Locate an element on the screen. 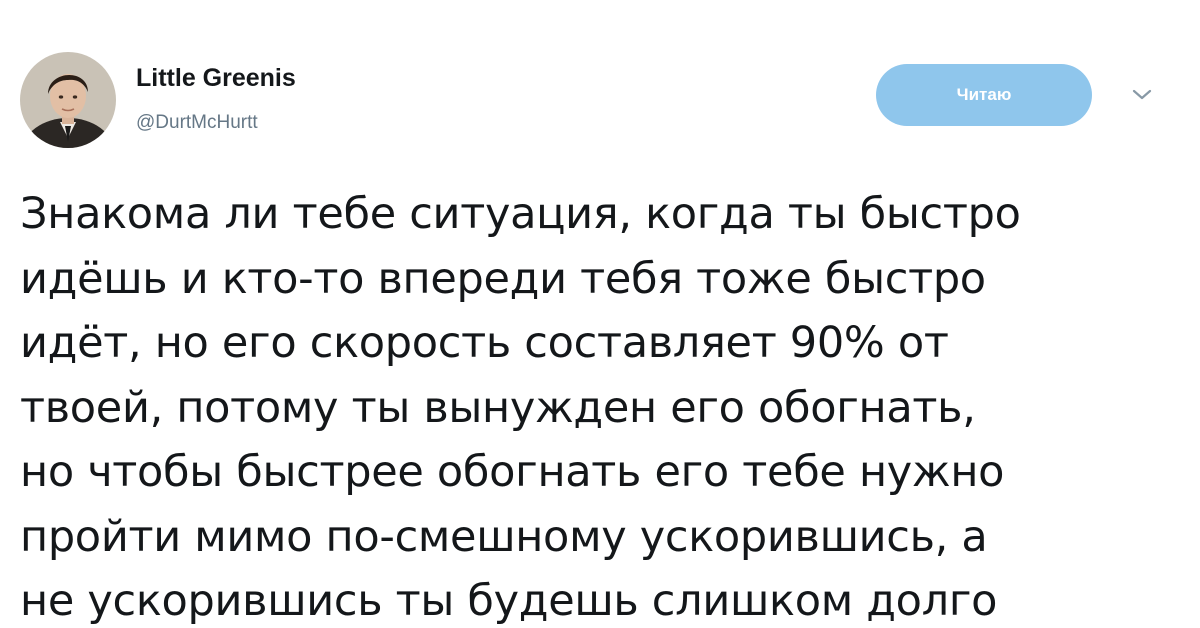 The height and width of the screenshot is (628, 1200). tweet-text-line: идёшь и кто-то впереди тебя тоже быстро is located at coordinates (503, 278).